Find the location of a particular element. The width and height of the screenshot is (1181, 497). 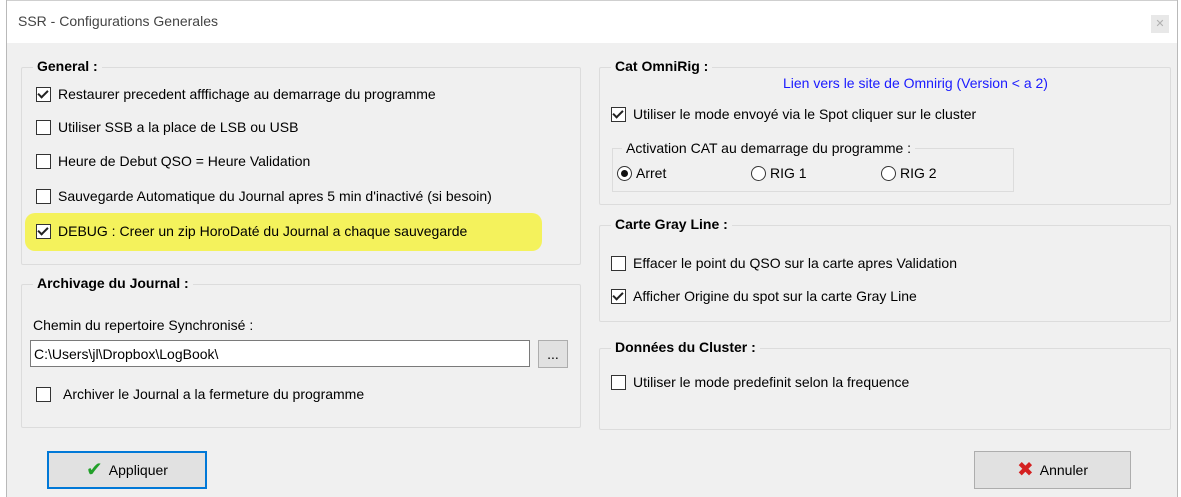

grayline-group-title: Carte Gray Line : is located at coordinates (671, 224).